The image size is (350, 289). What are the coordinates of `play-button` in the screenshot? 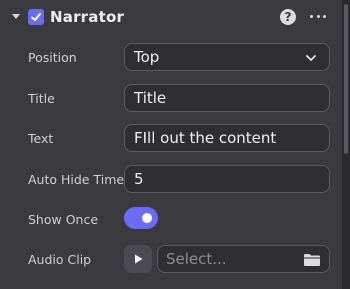 It's located at (138, 259).